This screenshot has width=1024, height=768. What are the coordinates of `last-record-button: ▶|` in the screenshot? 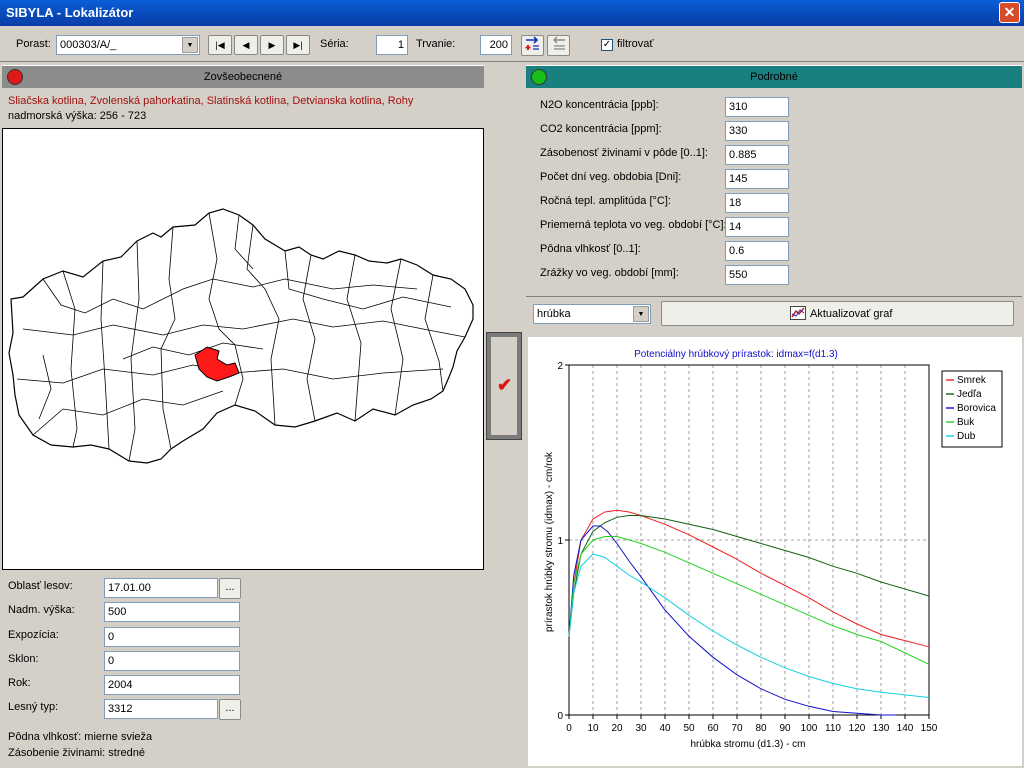 It's located at (298, 45).